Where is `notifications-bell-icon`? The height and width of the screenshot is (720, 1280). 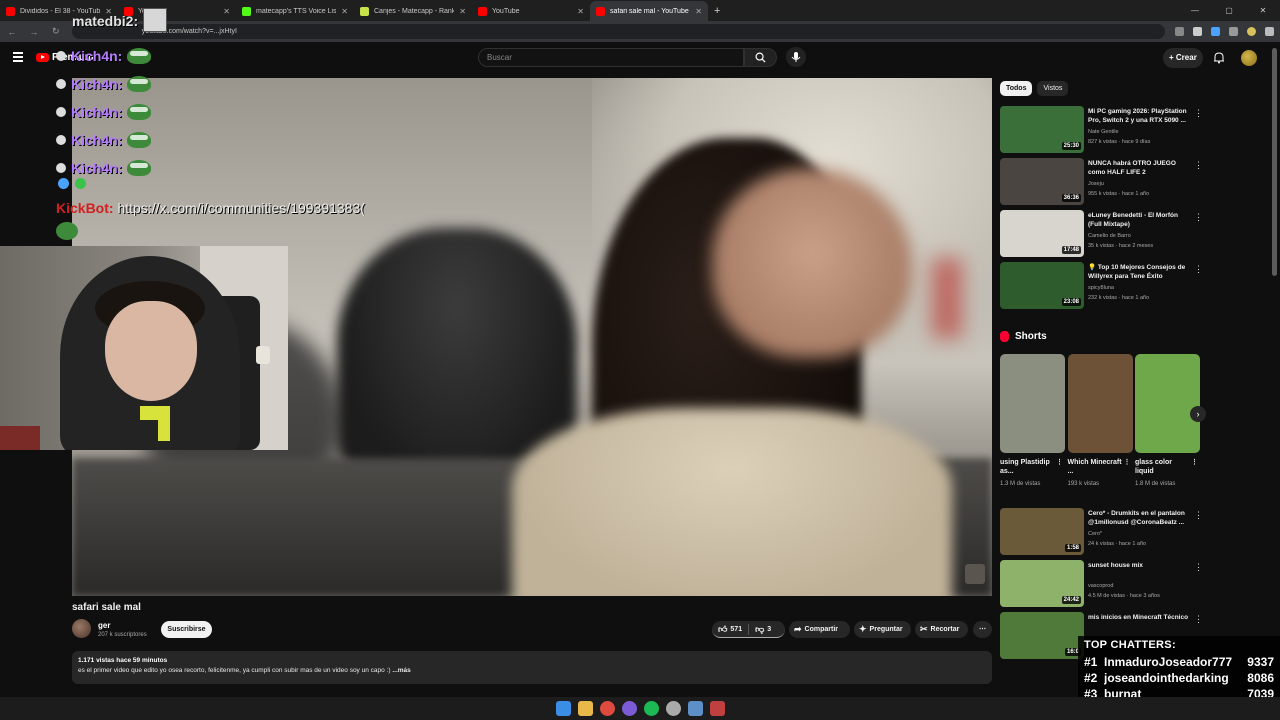
notifications-bell-icon is located at coordinates (1219, 57).